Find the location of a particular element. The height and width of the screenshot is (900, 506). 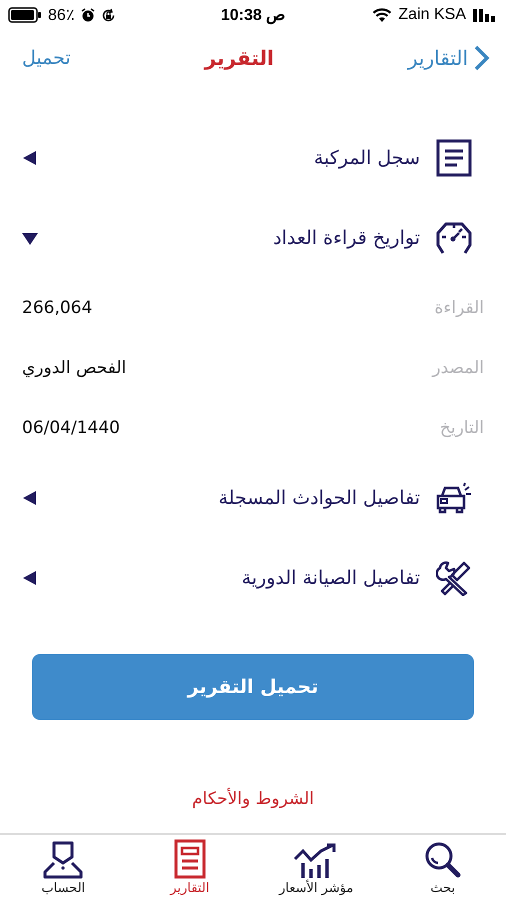

car-crash-icon is located at coordinates (454, 498).